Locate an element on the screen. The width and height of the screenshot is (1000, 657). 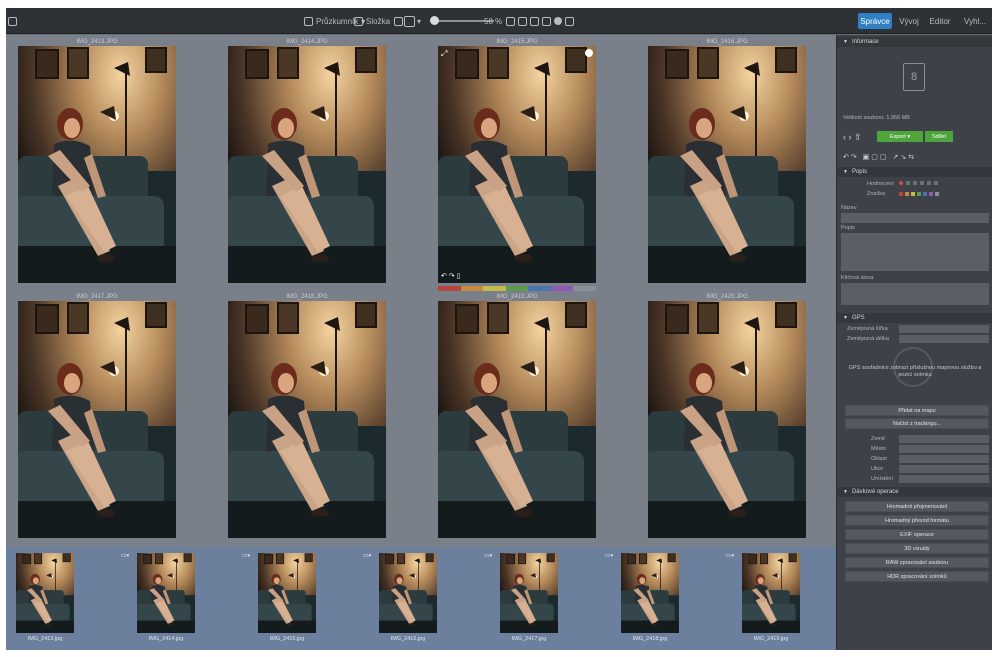
filmstrip-item: ▭◐ IMG_2416.jpg is located at coordinates (400, 597).